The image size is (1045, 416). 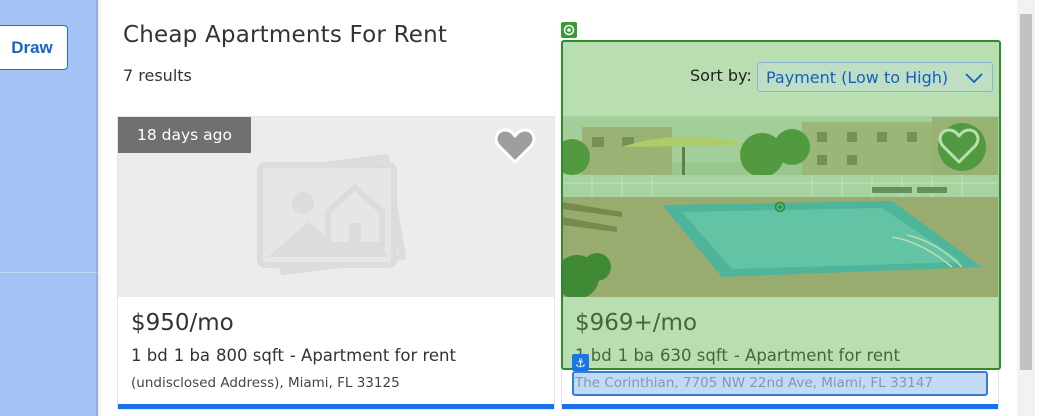 What do you see at coordinates (34, 47) in the screenshot?
I see `draw-button: Draw` at bounding box center [34, 47].